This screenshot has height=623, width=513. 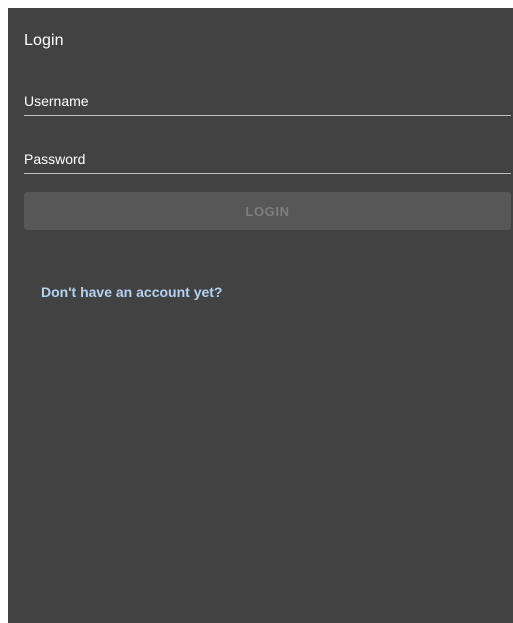 I want to click on password-field, so click(x=267, y=160).